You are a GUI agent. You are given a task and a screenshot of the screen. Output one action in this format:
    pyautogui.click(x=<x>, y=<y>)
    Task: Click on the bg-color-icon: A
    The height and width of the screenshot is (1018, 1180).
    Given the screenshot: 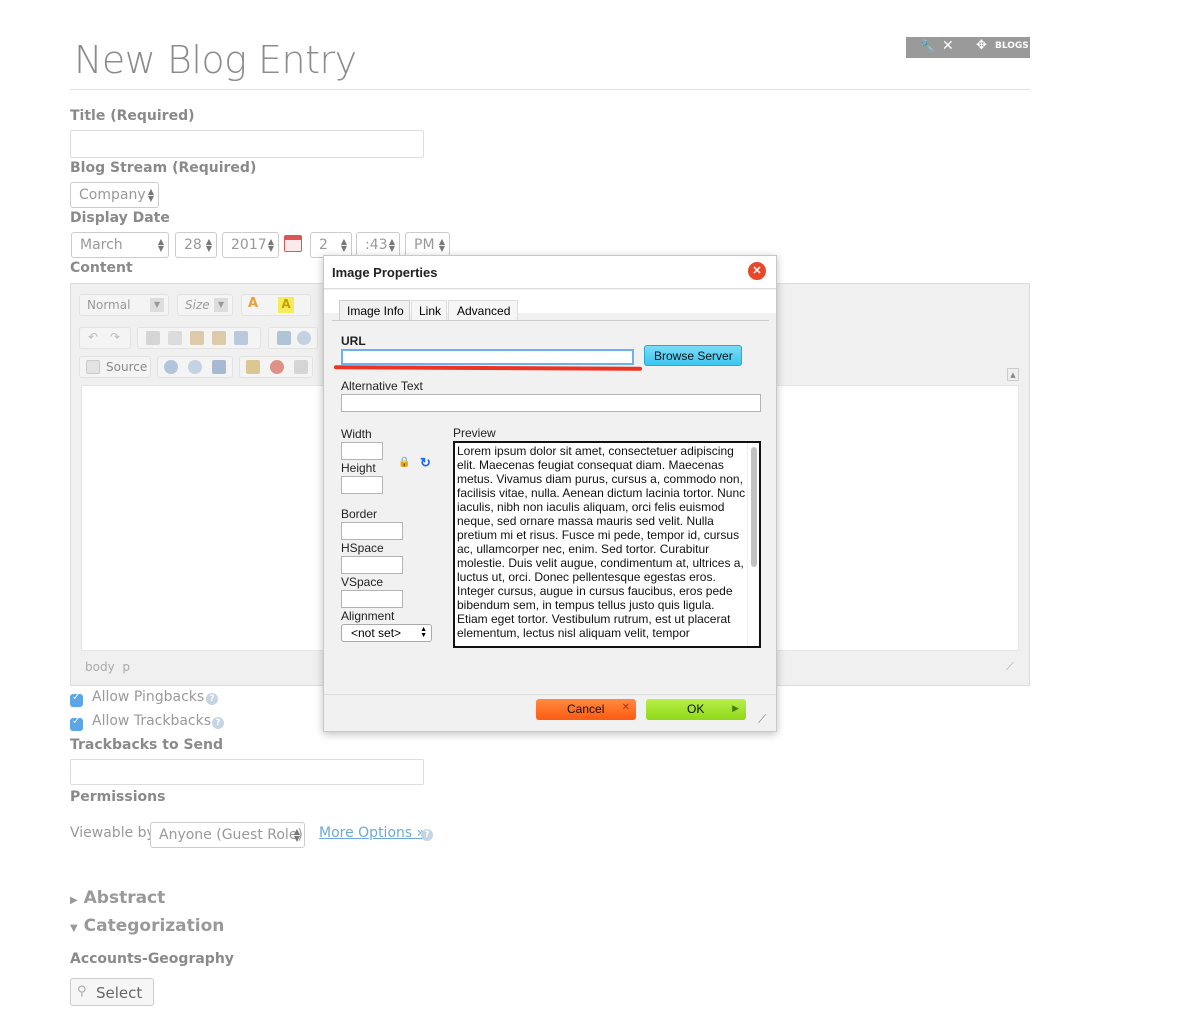 What is the action you would take?
    pyautogui.click(x=286, y=305)
    